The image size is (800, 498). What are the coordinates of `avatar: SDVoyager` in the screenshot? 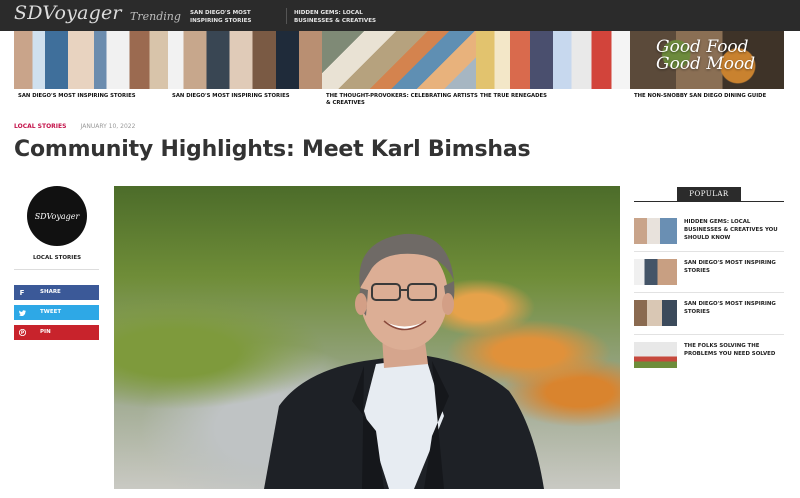 It's located at (57, 216).